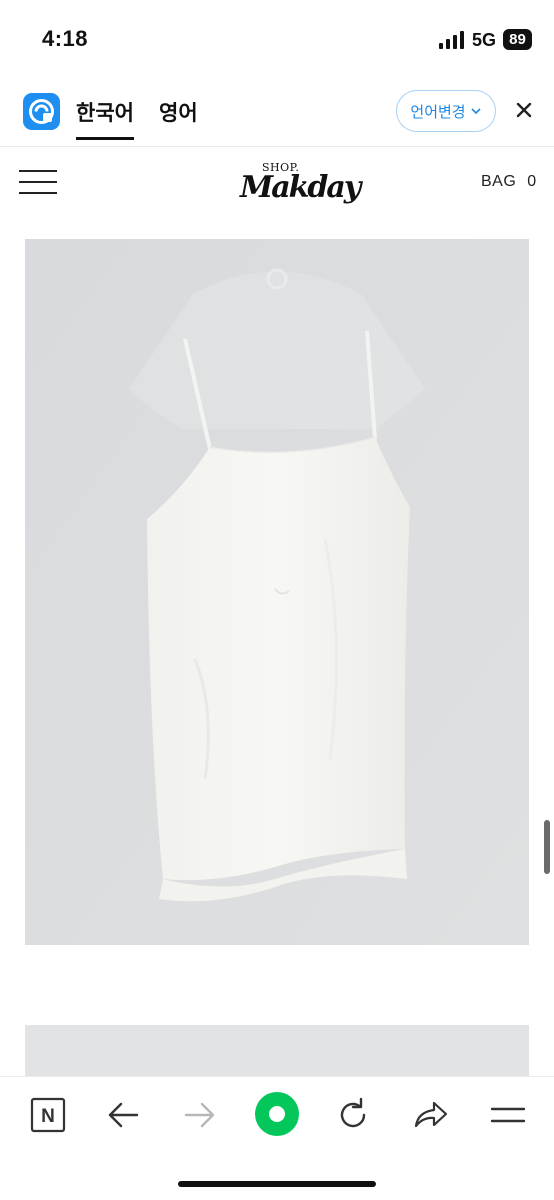 The image size is (554, 1200). What do you see at coordinates (517, 39) in the screenshot?
I see `battery-icon: 89` at bounding box center [517, 39].